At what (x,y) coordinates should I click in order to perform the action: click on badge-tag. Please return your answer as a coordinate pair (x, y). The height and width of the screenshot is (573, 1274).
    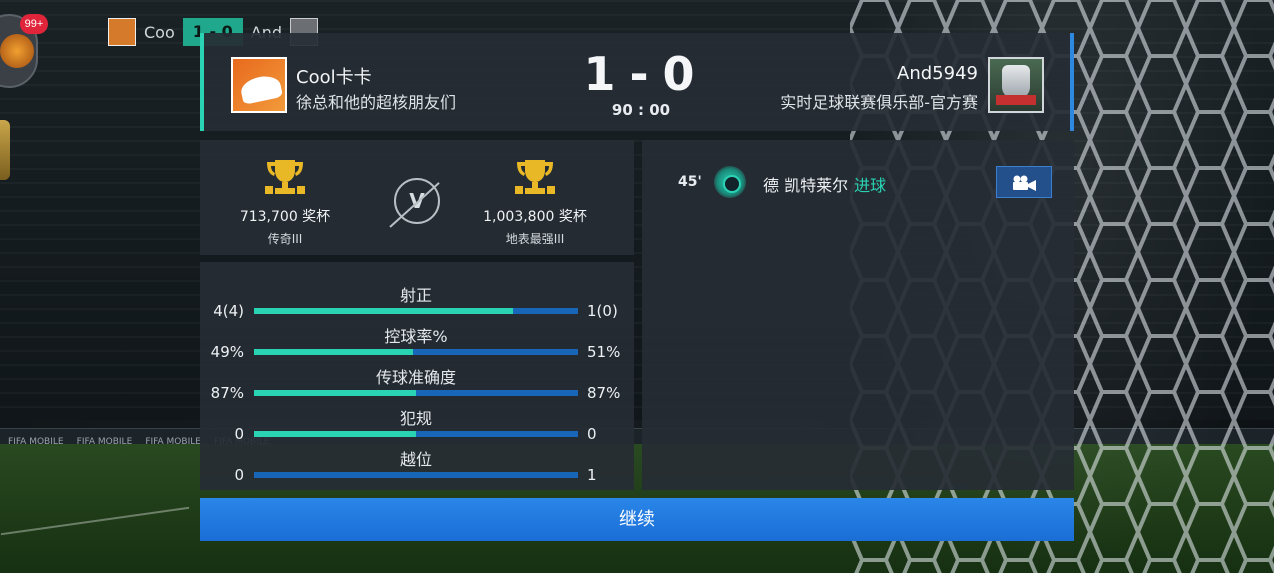
    Looking at the image, I should click on (1016, 100).